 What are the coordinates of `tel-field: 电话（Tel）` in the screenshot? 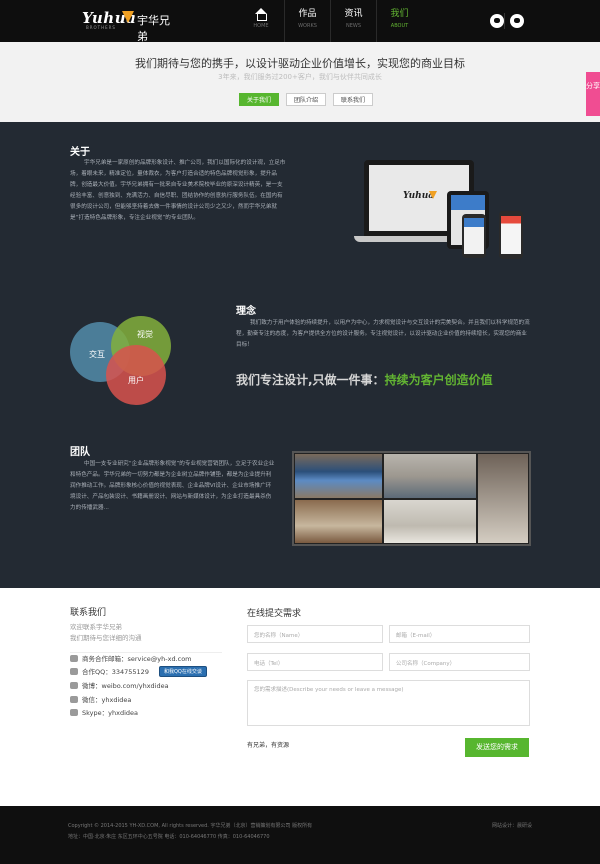 It's located at (315, 662).